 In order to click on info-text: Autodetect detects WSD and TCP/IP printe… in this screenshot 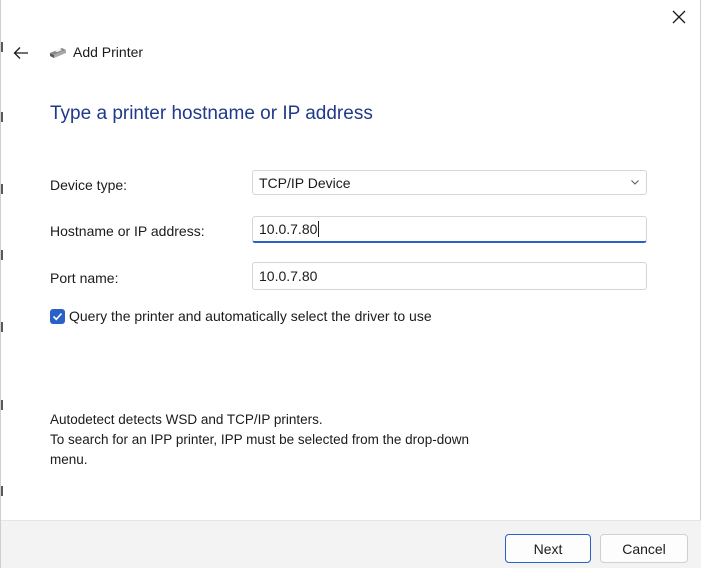, I will do `click(259, 440)`.